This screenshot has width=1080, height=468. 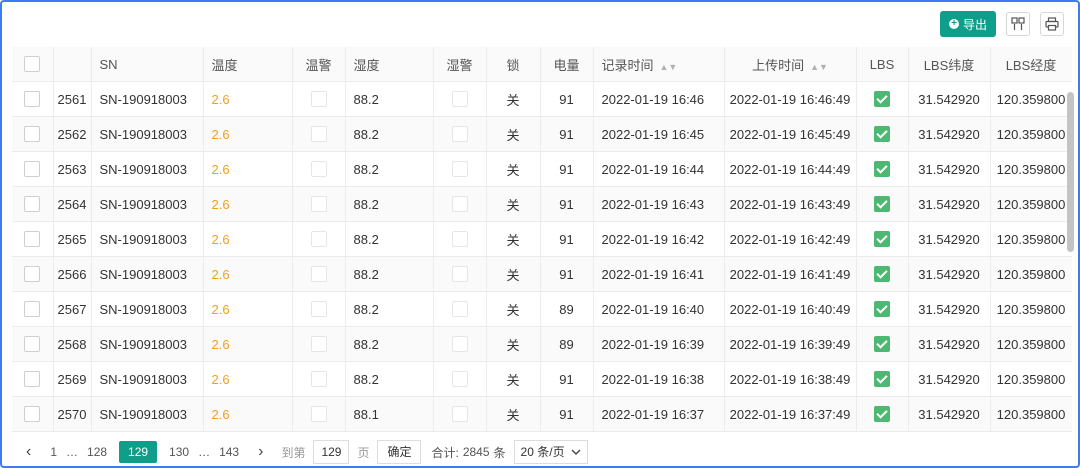 What do you see at coordinates (331, 452) in the screenshot?
I see `goto-page-input: 129` at bounding box center [331, 452].